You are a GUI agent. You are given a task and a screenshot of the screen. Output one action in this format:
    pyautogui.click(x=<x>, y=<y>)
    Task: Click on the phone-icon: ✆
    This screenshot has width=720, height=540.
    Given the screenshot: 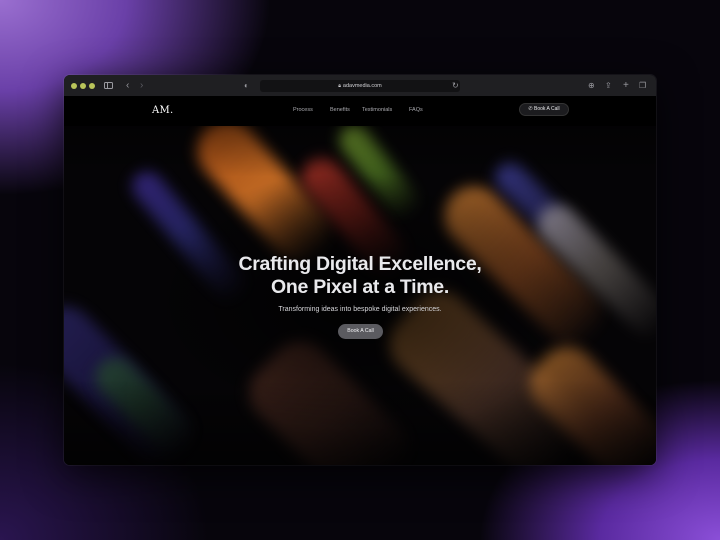 What is the action you would take?
    pyautogui.click(x=530, y=109)
    